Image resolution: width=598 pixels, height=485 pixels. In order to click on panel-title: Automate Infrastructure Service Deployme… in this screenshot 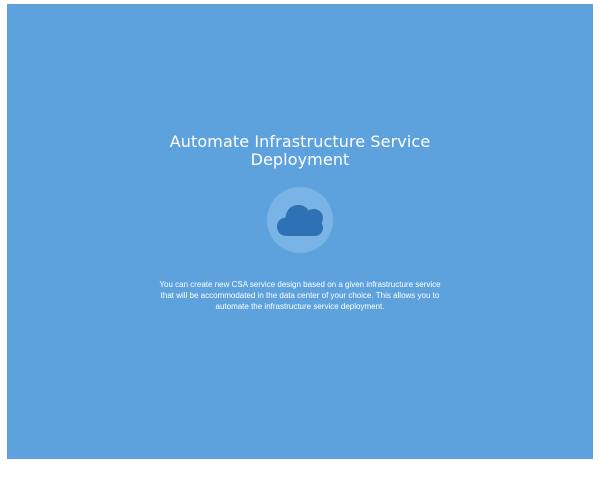, I will do `click(300, 151)`.